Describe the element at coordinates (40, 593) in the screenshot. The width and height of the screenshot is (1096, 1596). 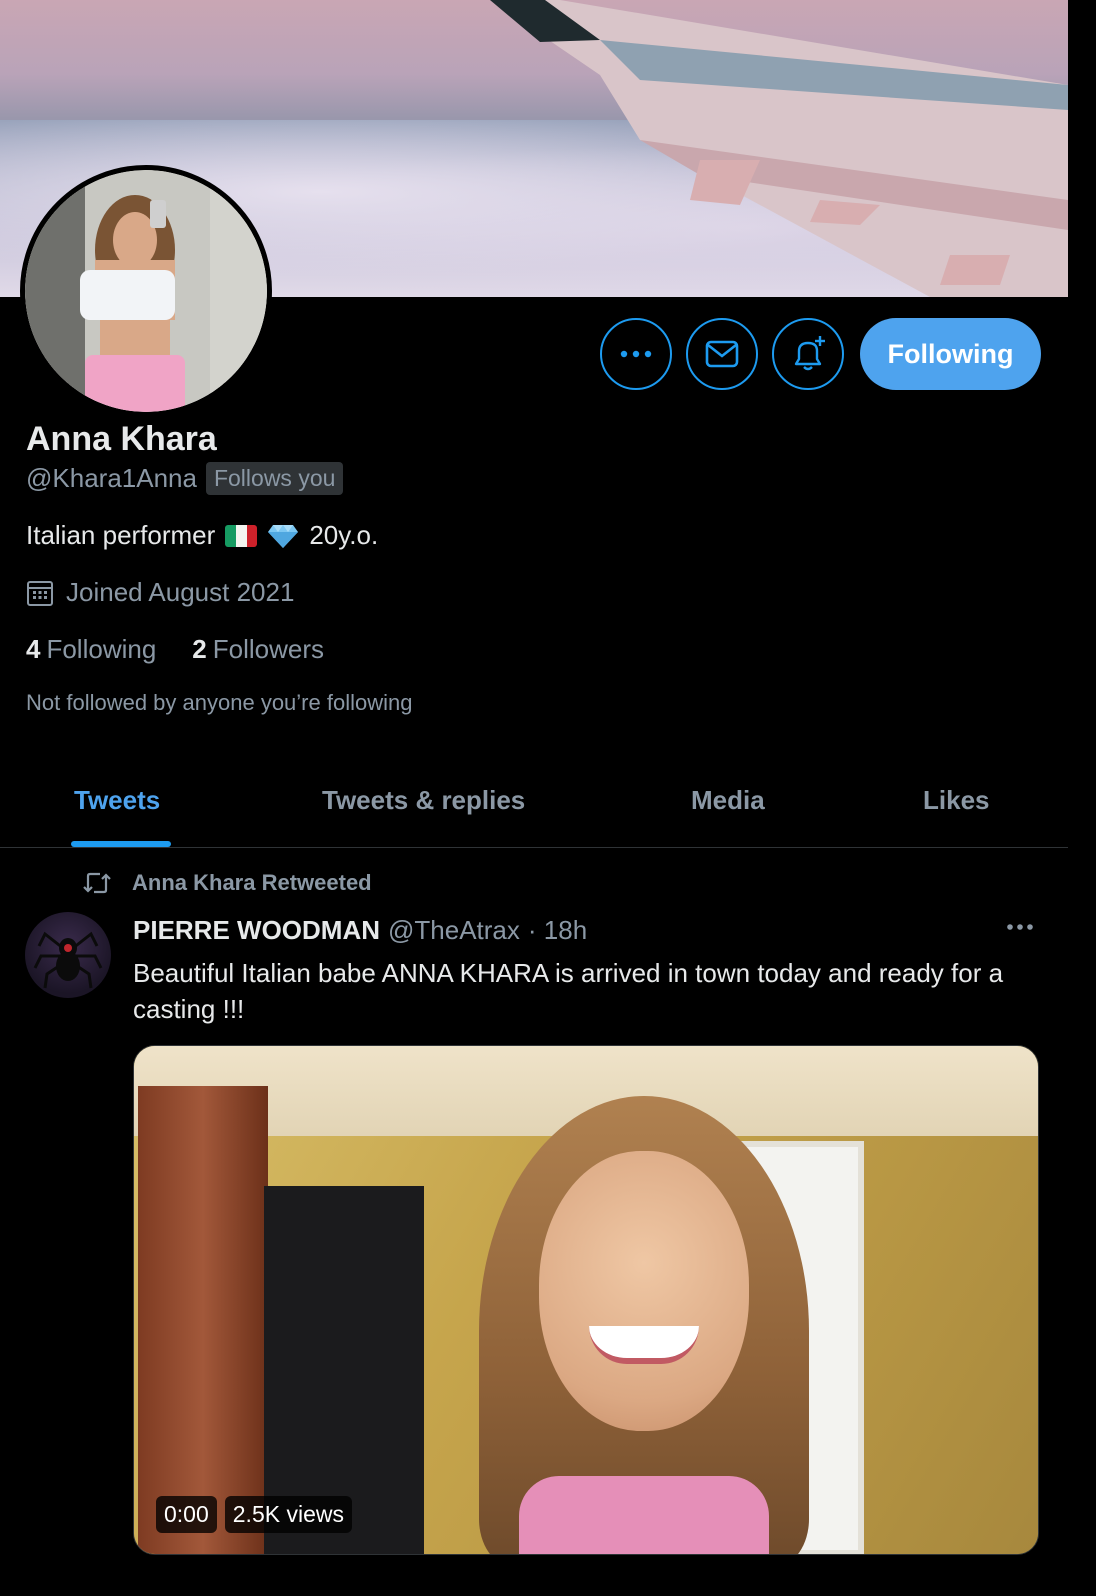
I see `calendar-icon` at that location.